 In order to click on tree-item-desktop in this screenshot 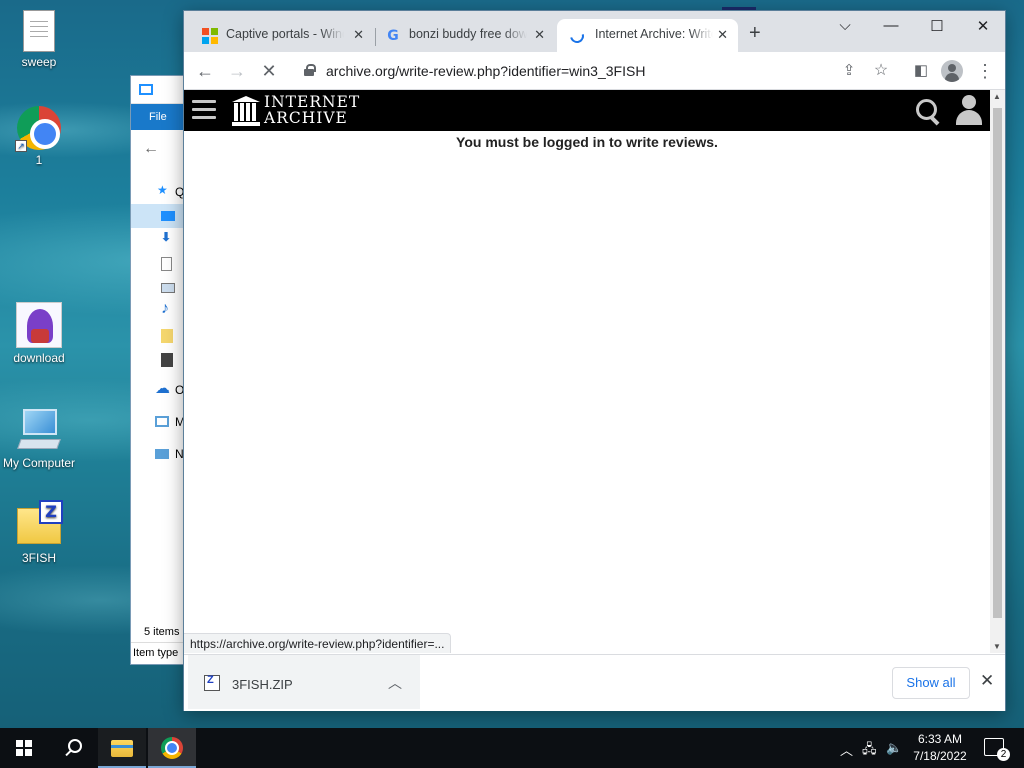, I will do `click(160, 216)`.